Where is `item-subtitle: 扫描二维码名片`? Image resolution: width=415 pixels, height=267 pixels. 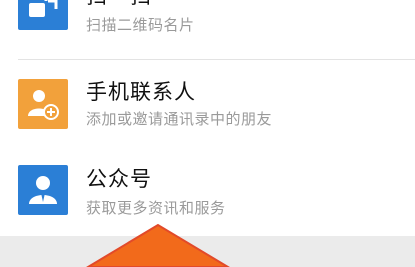
item-subtitle: 扫描二维码名片 is located at coordinates (140, 25).